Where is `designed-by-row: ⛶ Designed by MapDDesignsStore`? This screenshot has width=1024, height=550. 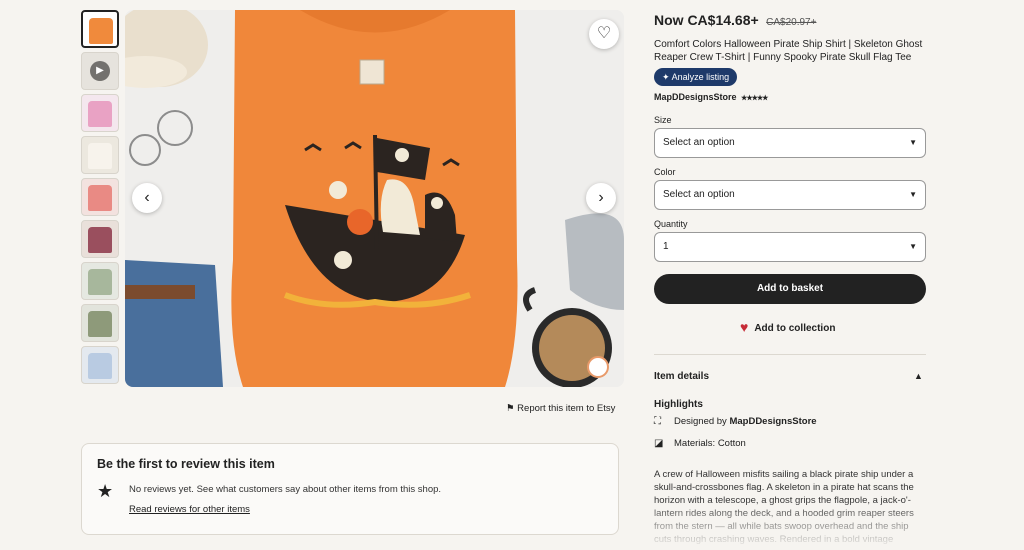
designed-by-row: ⛶ Designed by MapDDesignsStore is located at coordinates (735, 421).